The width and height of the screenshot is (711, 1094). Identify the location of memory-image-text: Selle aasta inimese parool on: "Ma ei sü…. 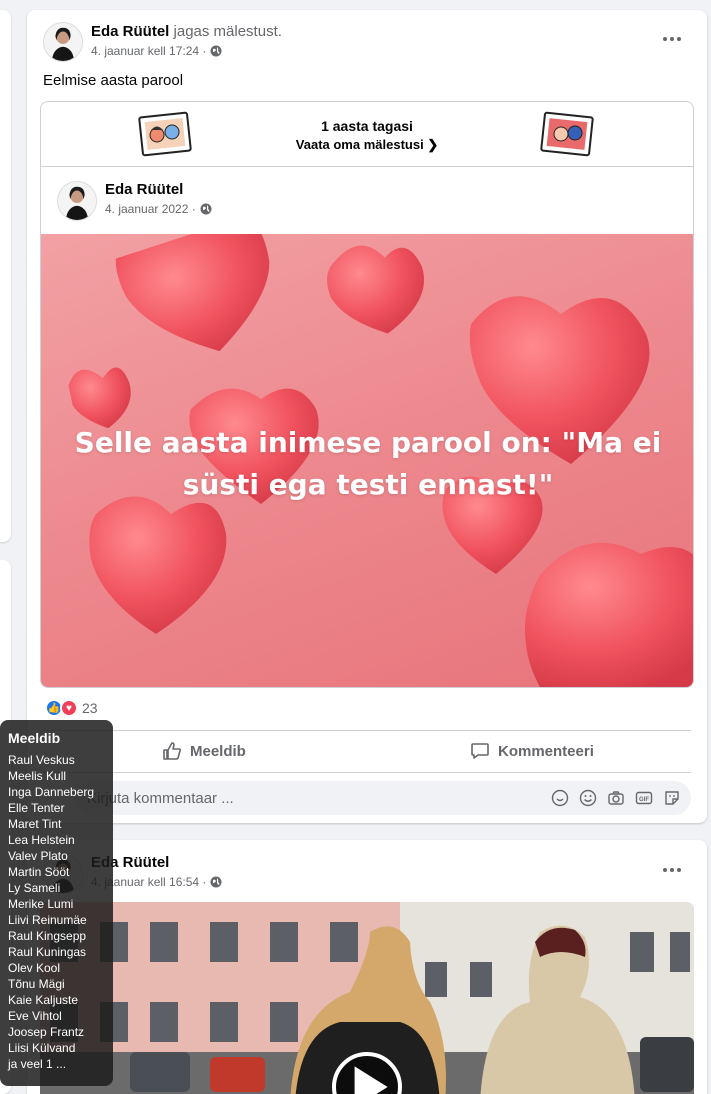
(368, 463).